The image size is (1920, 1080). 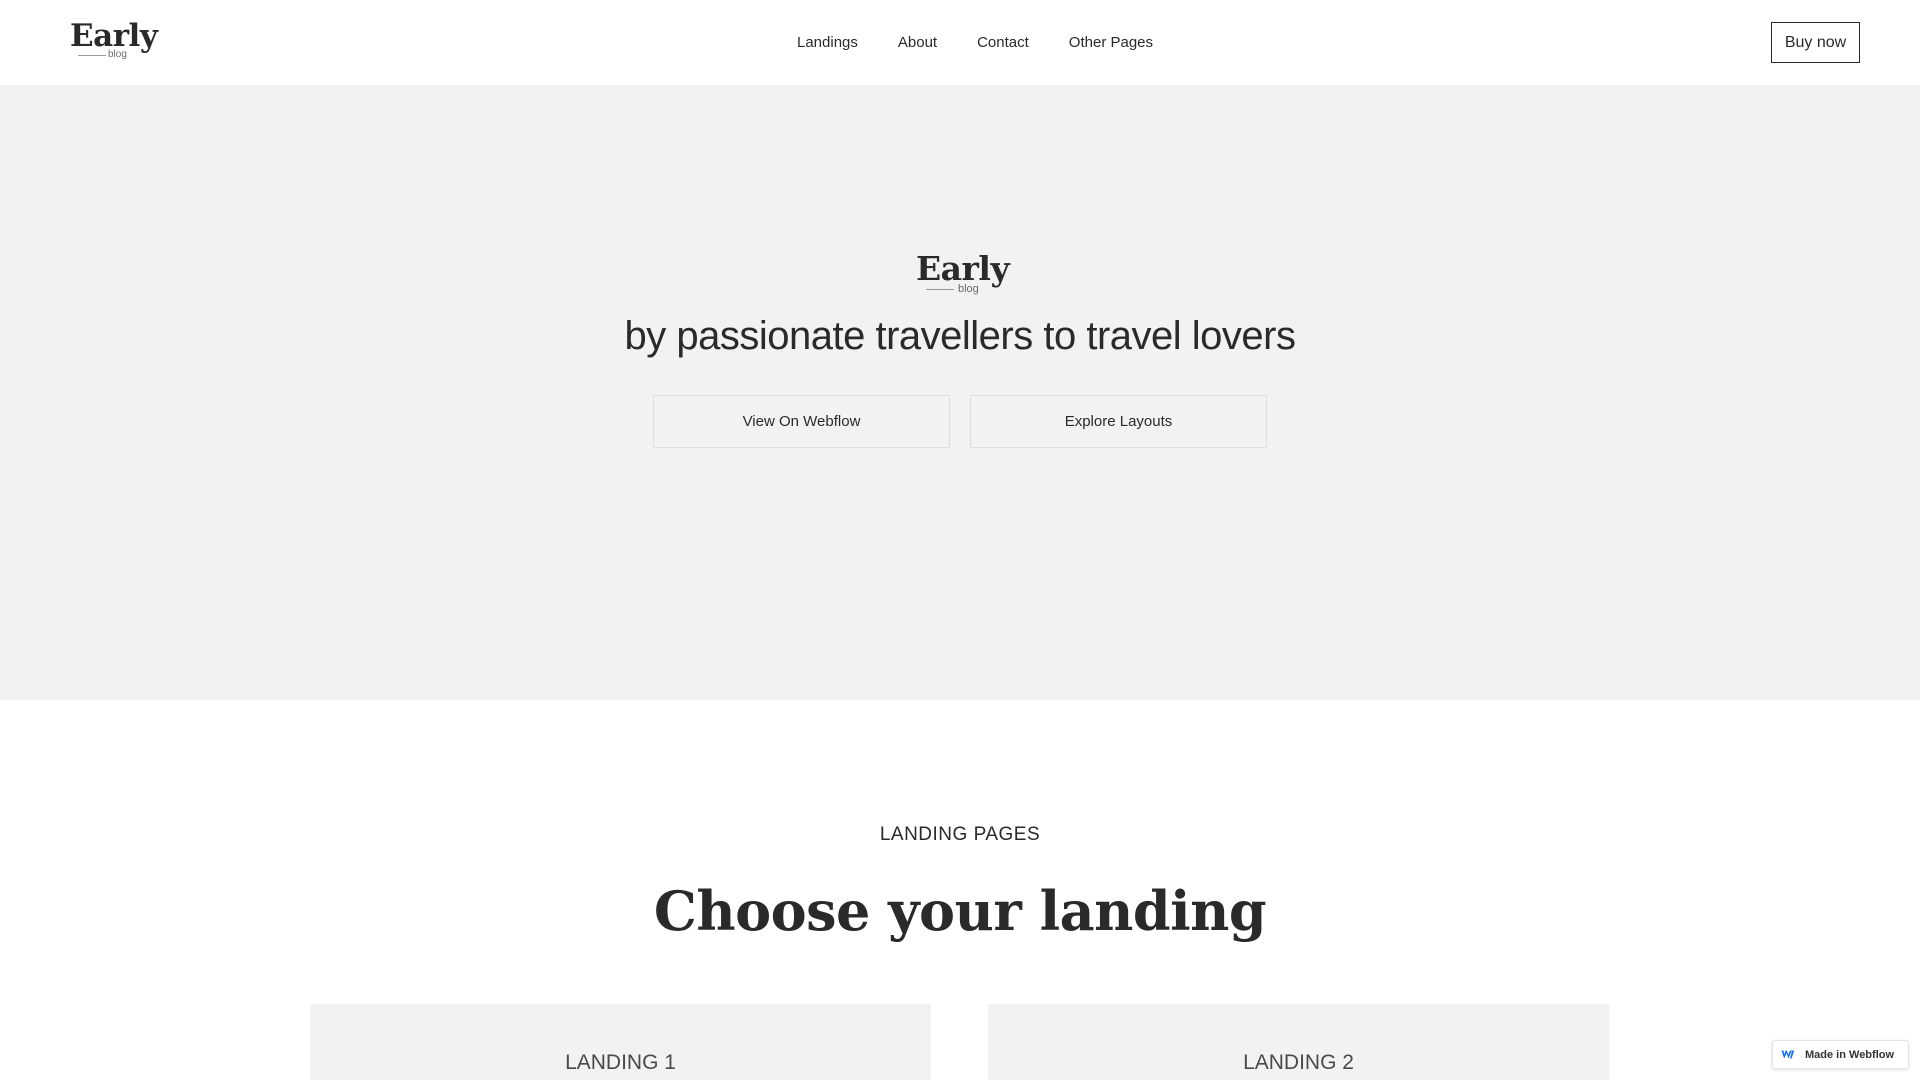 I want to click on buy-now-button: Buy now, so click(x=1815, y=42).